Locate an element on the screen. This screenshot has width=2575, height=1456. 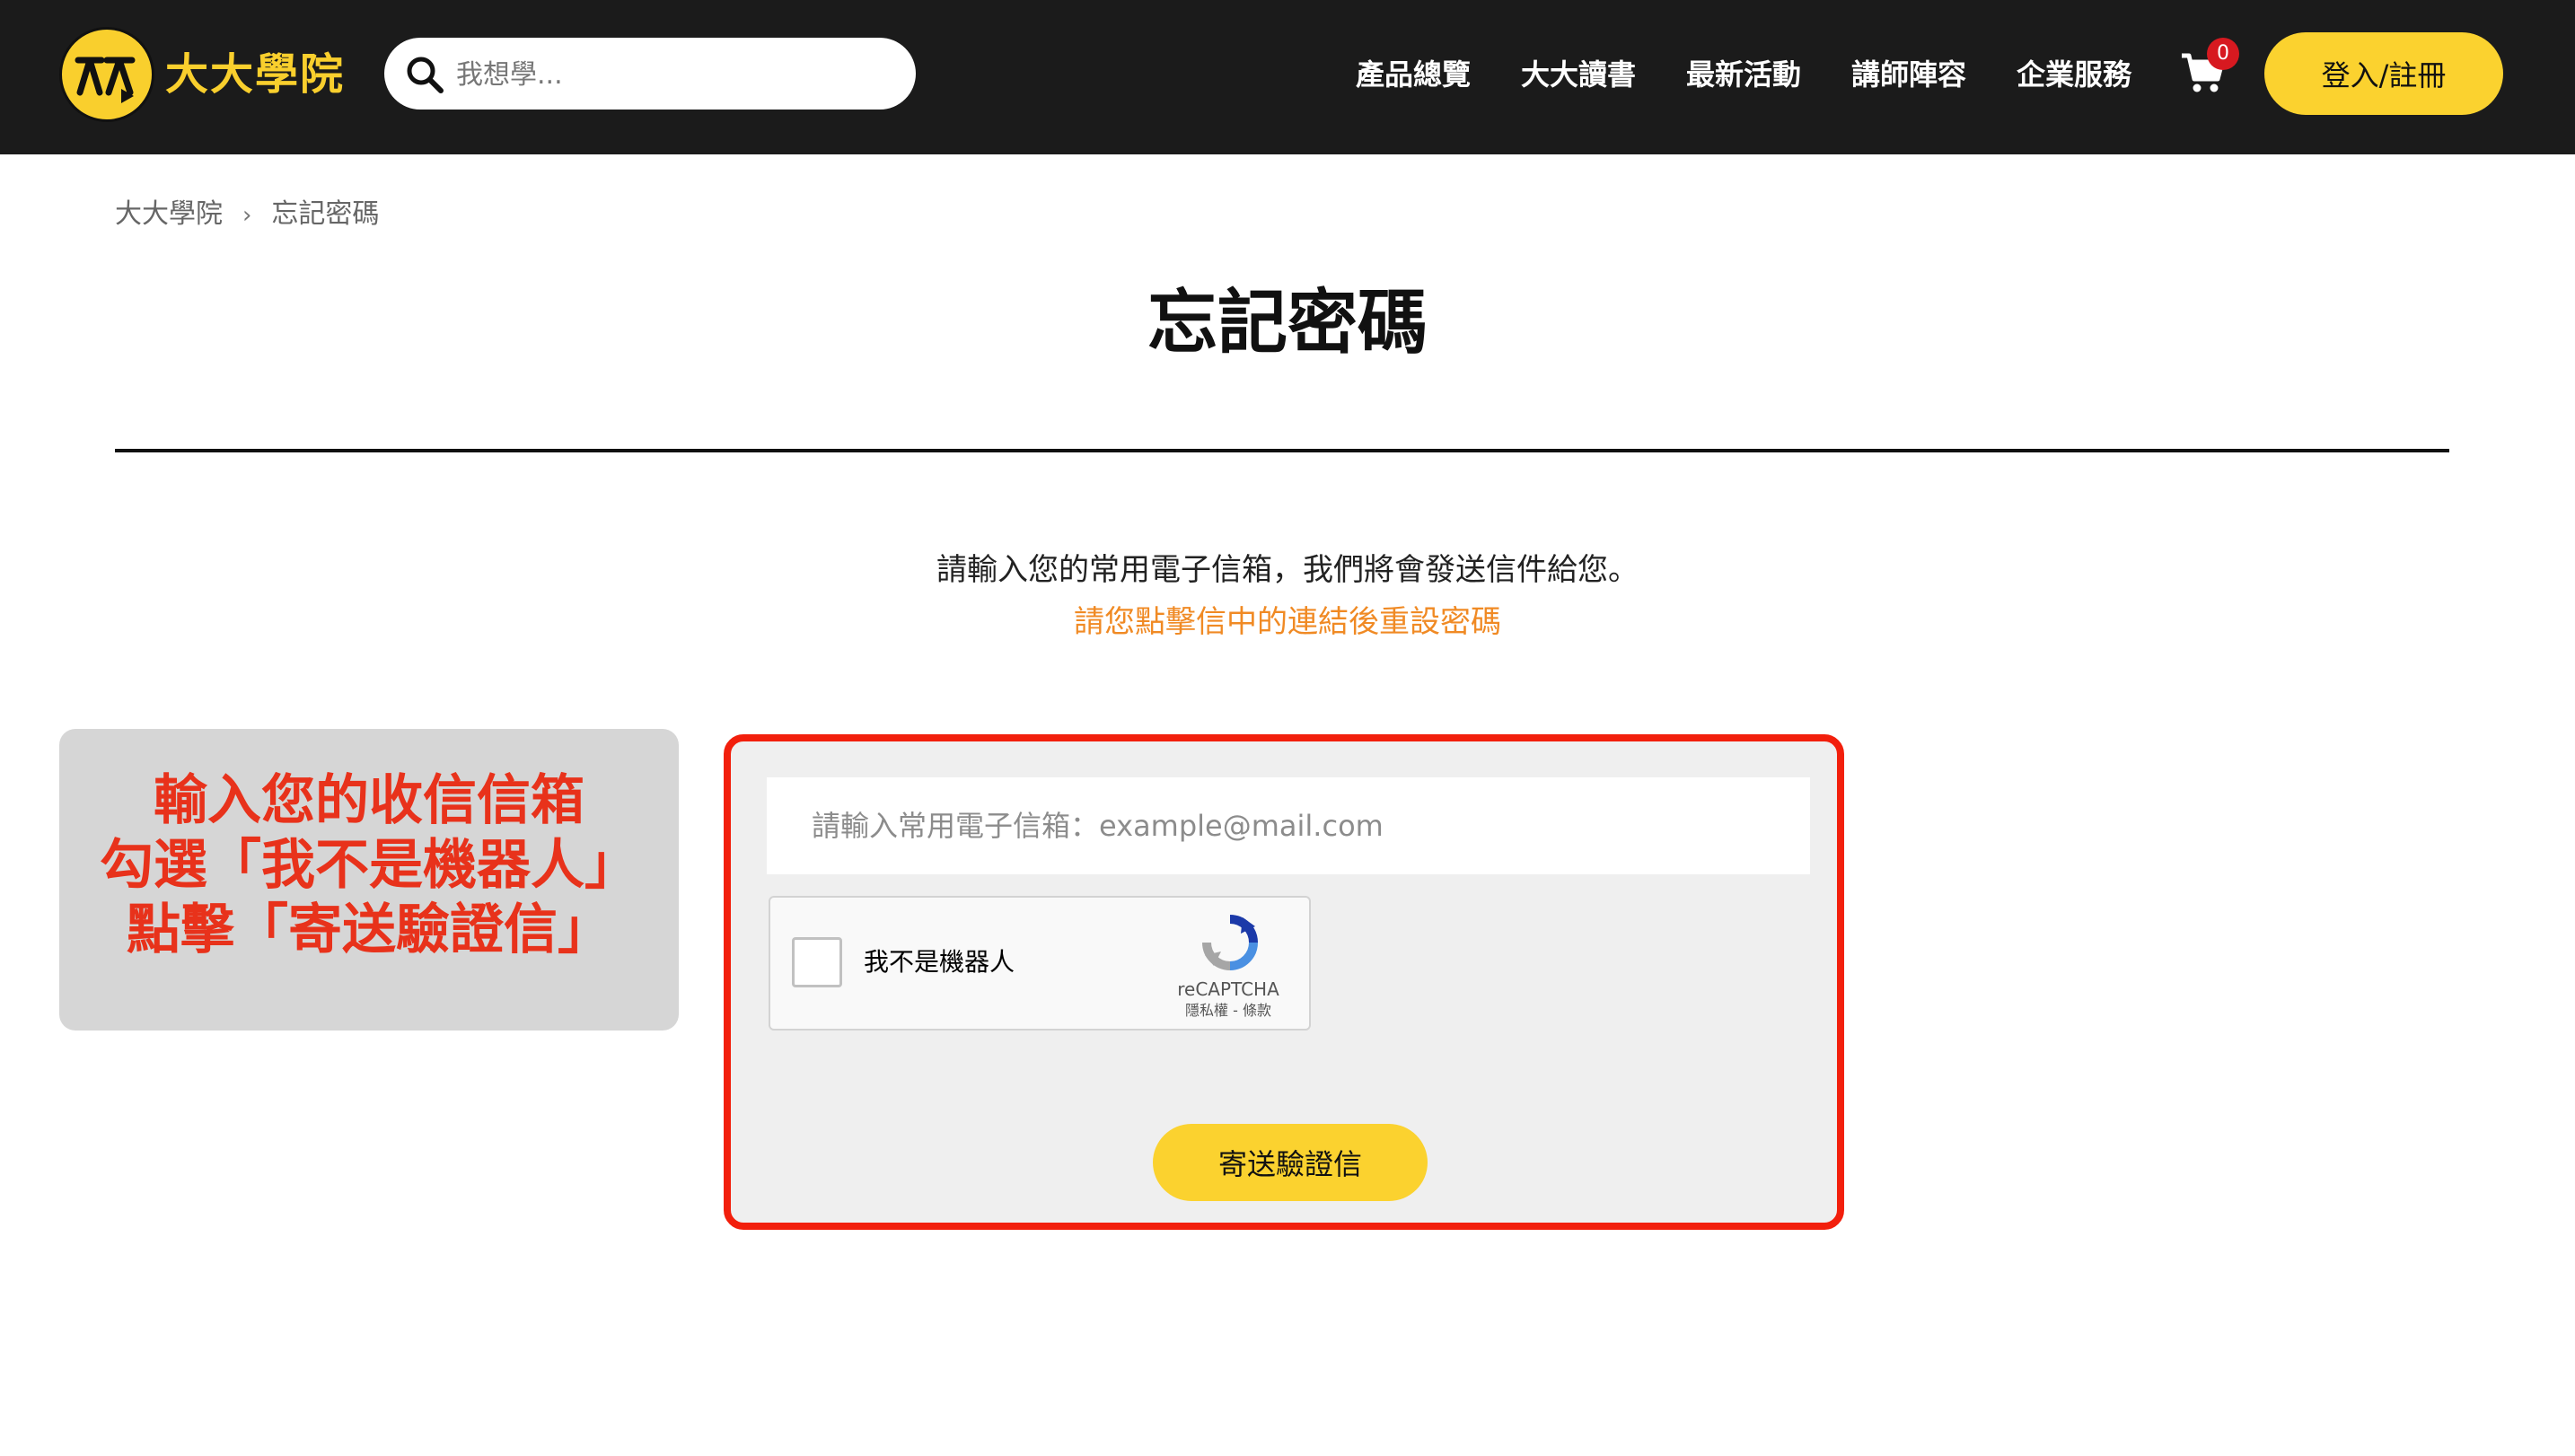
nav-item-instructors: 講師陣容 is located at coordinates (1909, 74).